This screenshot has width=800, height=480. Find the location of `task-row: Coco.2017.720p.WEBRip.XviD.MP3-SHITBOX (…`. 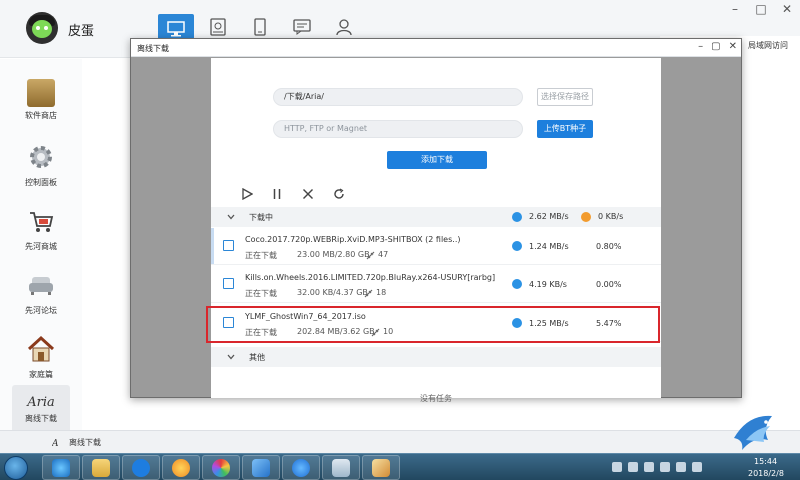

task-row: Coco.2017.720p.WEBRip.XviD.MP3-SHITBOX (… is located at coordinates (436, 246).